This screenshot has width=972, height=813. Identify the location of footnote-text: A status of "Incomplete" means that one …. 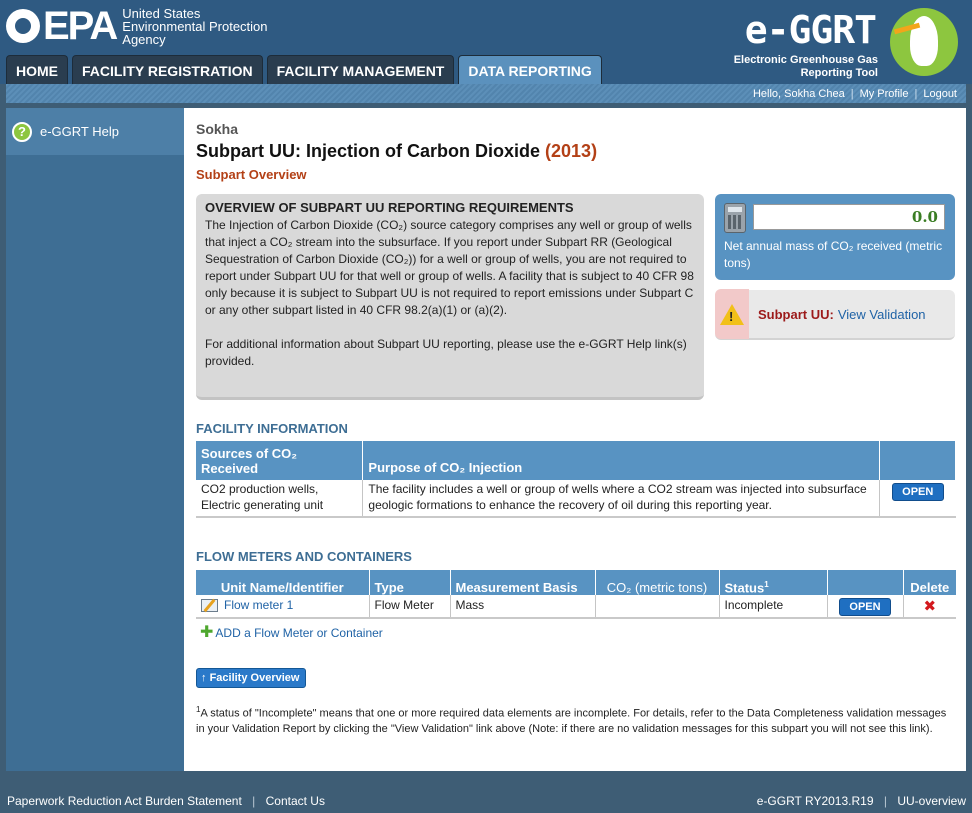
(571, 721).